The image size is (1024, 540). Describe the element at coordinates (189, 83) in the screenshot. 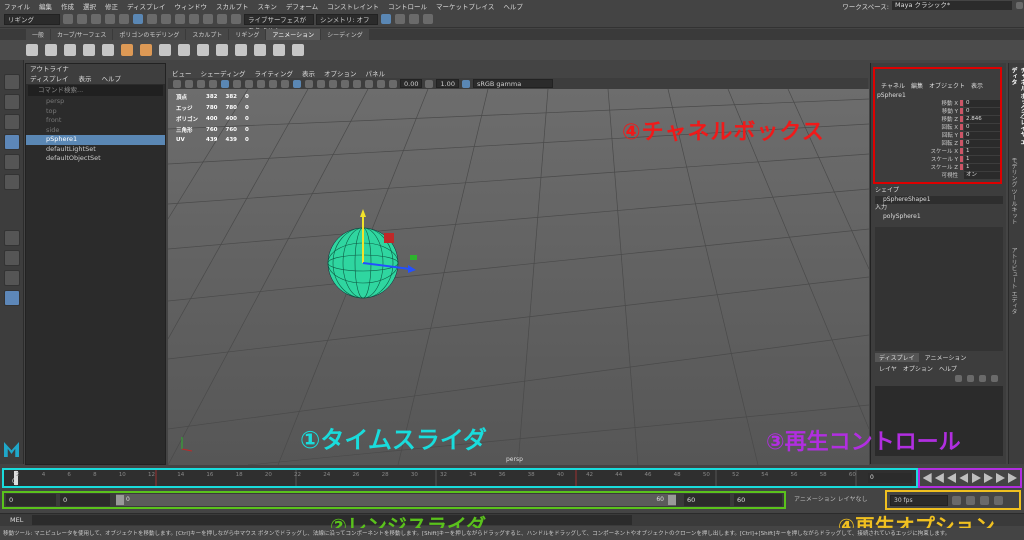

I see `camera-attributes-icon` at that location.